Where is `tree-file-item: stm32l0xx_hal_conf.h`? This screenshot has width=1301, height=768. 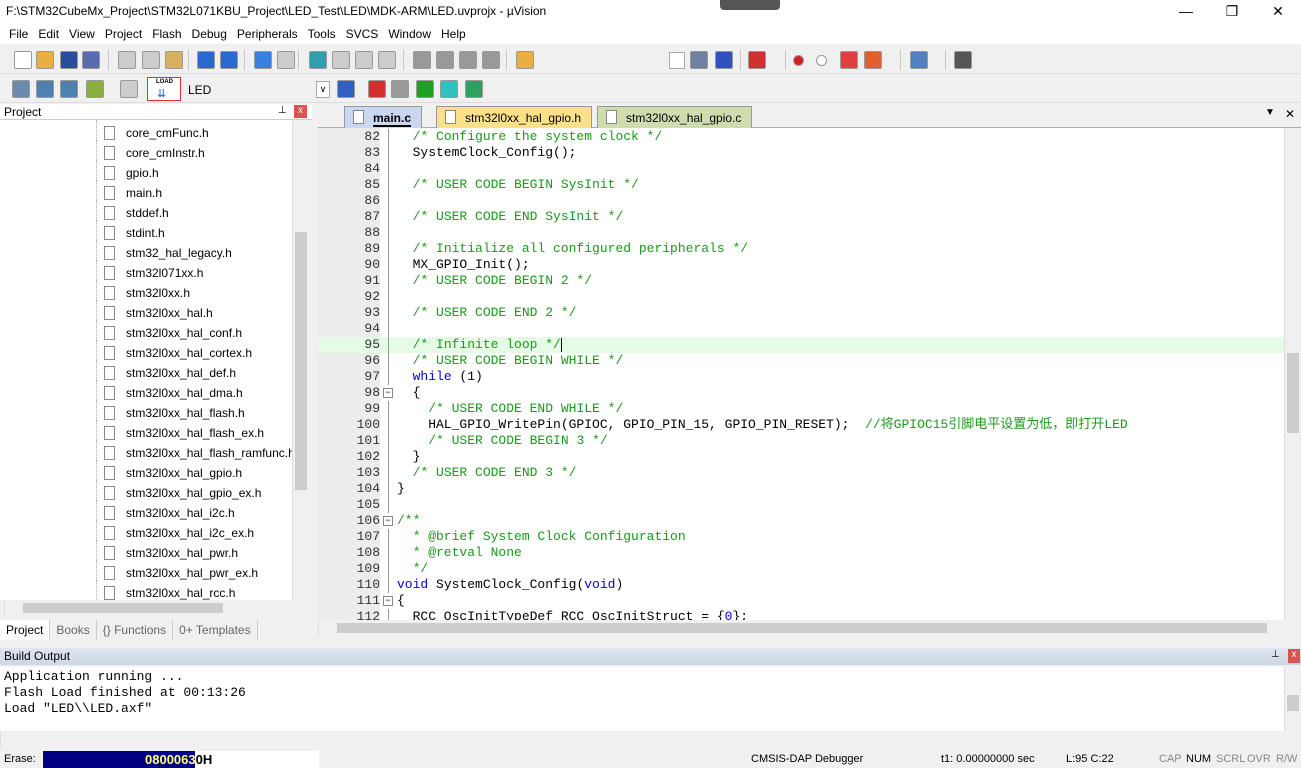
tree-file-item: stm32l0xx_hal_conf.h is located at coordinates (173, 333).